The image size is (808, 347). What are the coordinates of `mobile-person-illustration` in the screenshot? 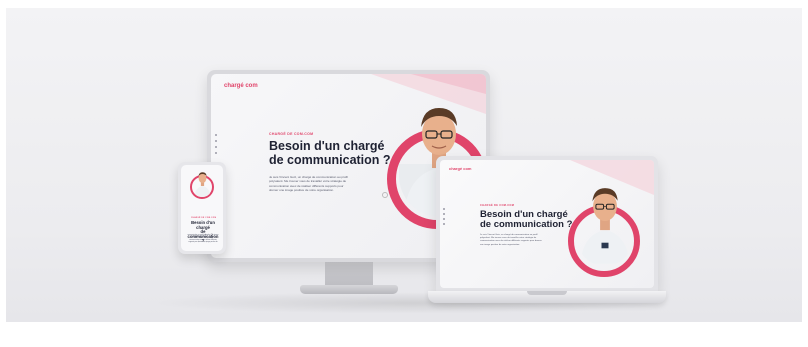 It's located at (202, 184).